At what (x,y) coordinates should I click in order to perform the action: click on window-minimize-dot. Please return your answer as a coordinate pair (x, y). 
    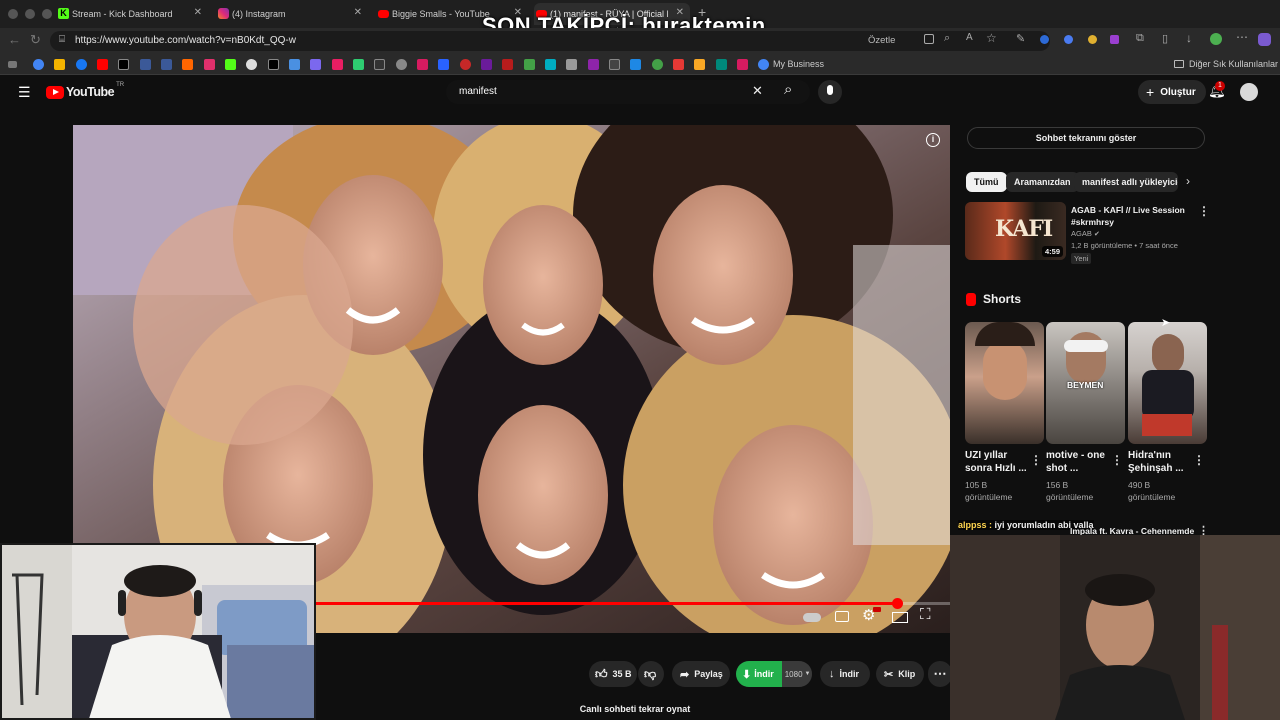
    Looking at the image, I should click on (30, 14).